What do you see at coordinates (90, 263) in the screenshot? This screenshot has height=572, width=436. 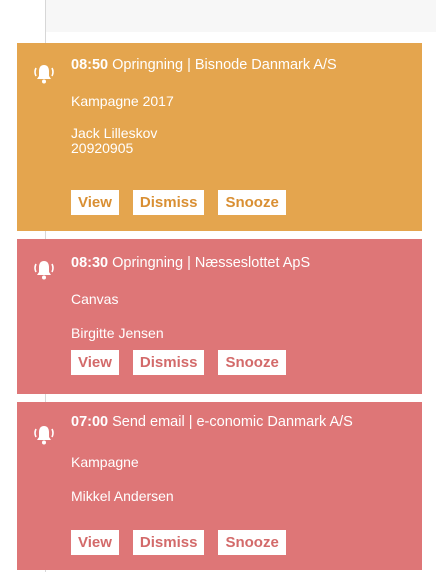 I see `notification-time: 08:30` at bounding box center [90, 263].